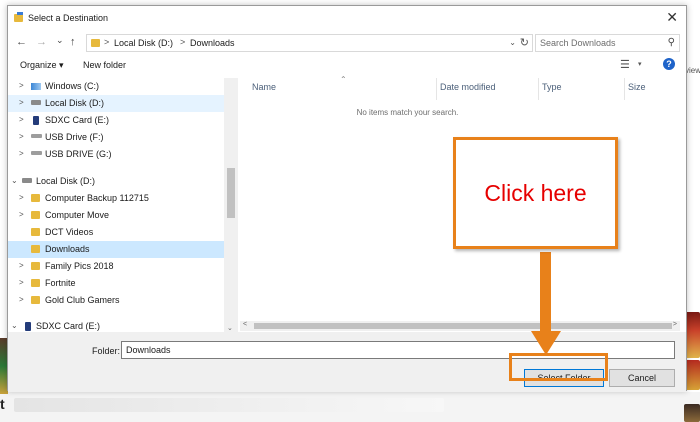  What do you see at coordinates (18, 17) in the screenshot?
I see `folder-app-icon` at bounding box center [18, 17].